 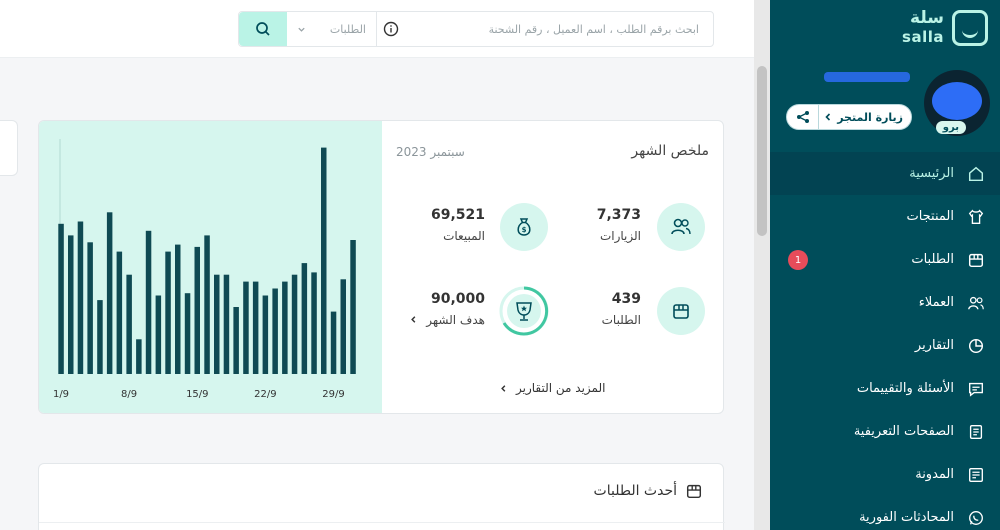 What do you see at coordinates (903, 431) in the screenshot?
I see `sidebar-item-label: الصفحات التعريفية` at bounding box center [903, 431].